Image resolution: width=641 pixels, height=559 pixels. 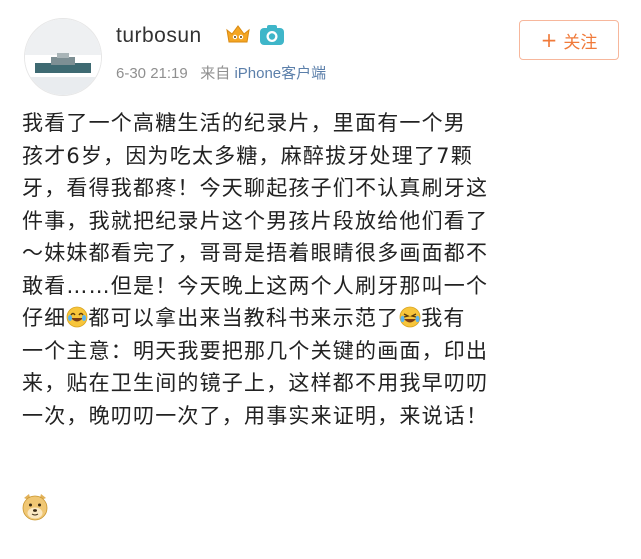 What do you see at coordinates (159, 36) in the screenshot?
I see `username: turbosun` at bounding box center [159, 36].